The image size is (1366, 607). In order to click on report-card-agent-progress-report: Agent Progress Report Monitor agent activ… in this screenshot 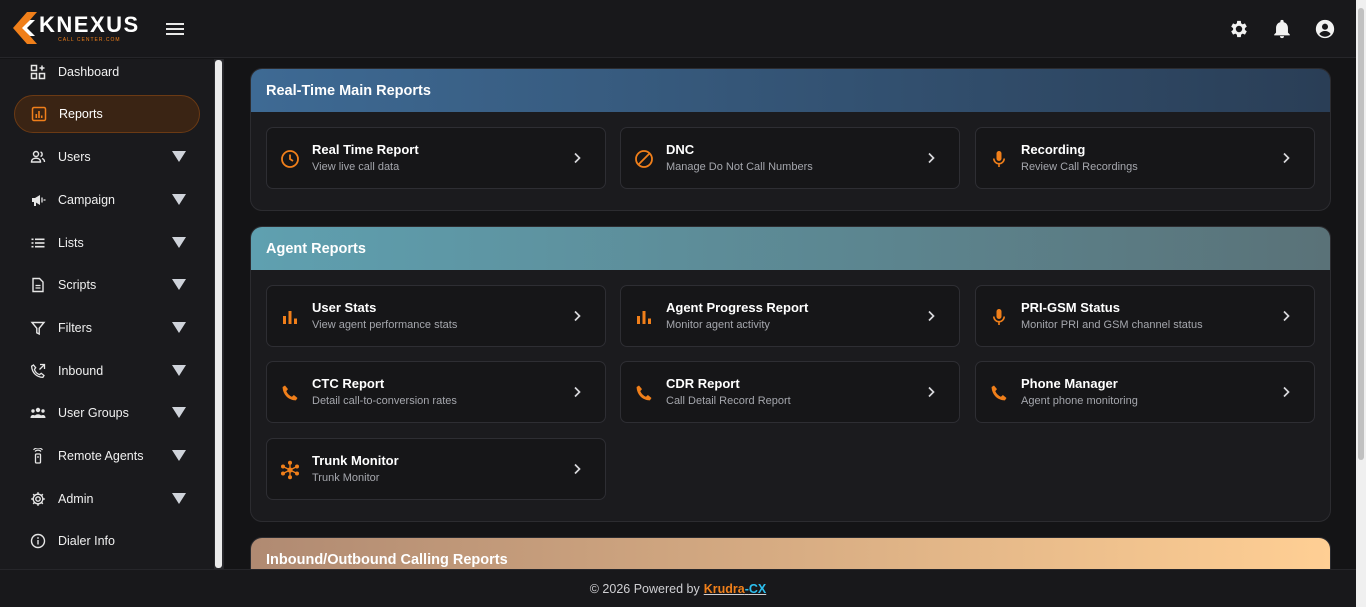, I will do `click(790, 316)`.